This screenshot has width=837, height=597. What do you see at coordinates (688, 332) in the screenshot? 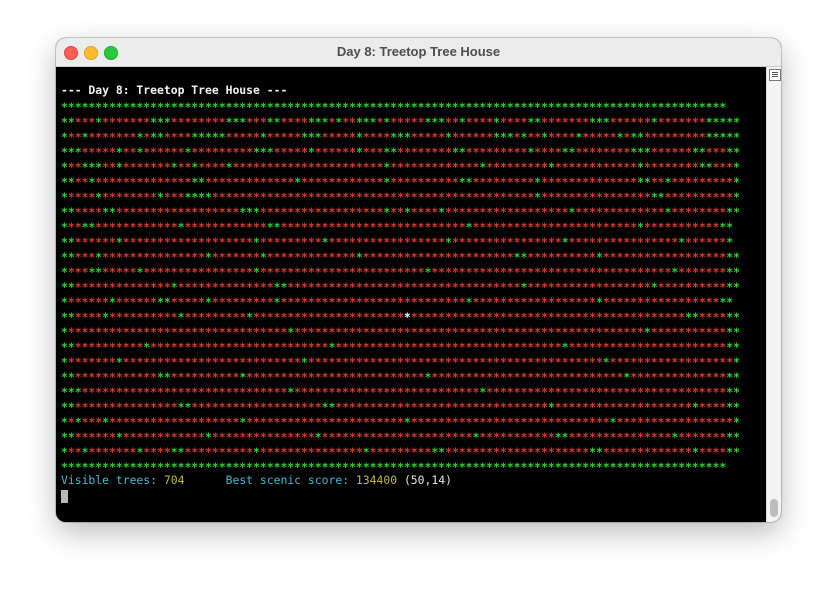
I see `hidden-trees: ***********` at bounding box center [688, 332].